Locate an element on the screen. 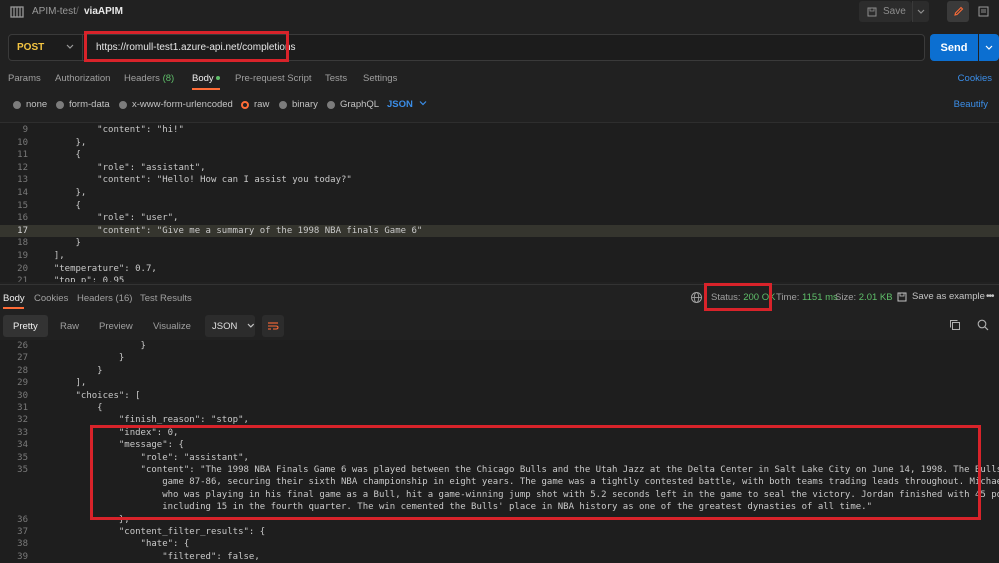  save-button: Save is located at coordinates (885, 11).